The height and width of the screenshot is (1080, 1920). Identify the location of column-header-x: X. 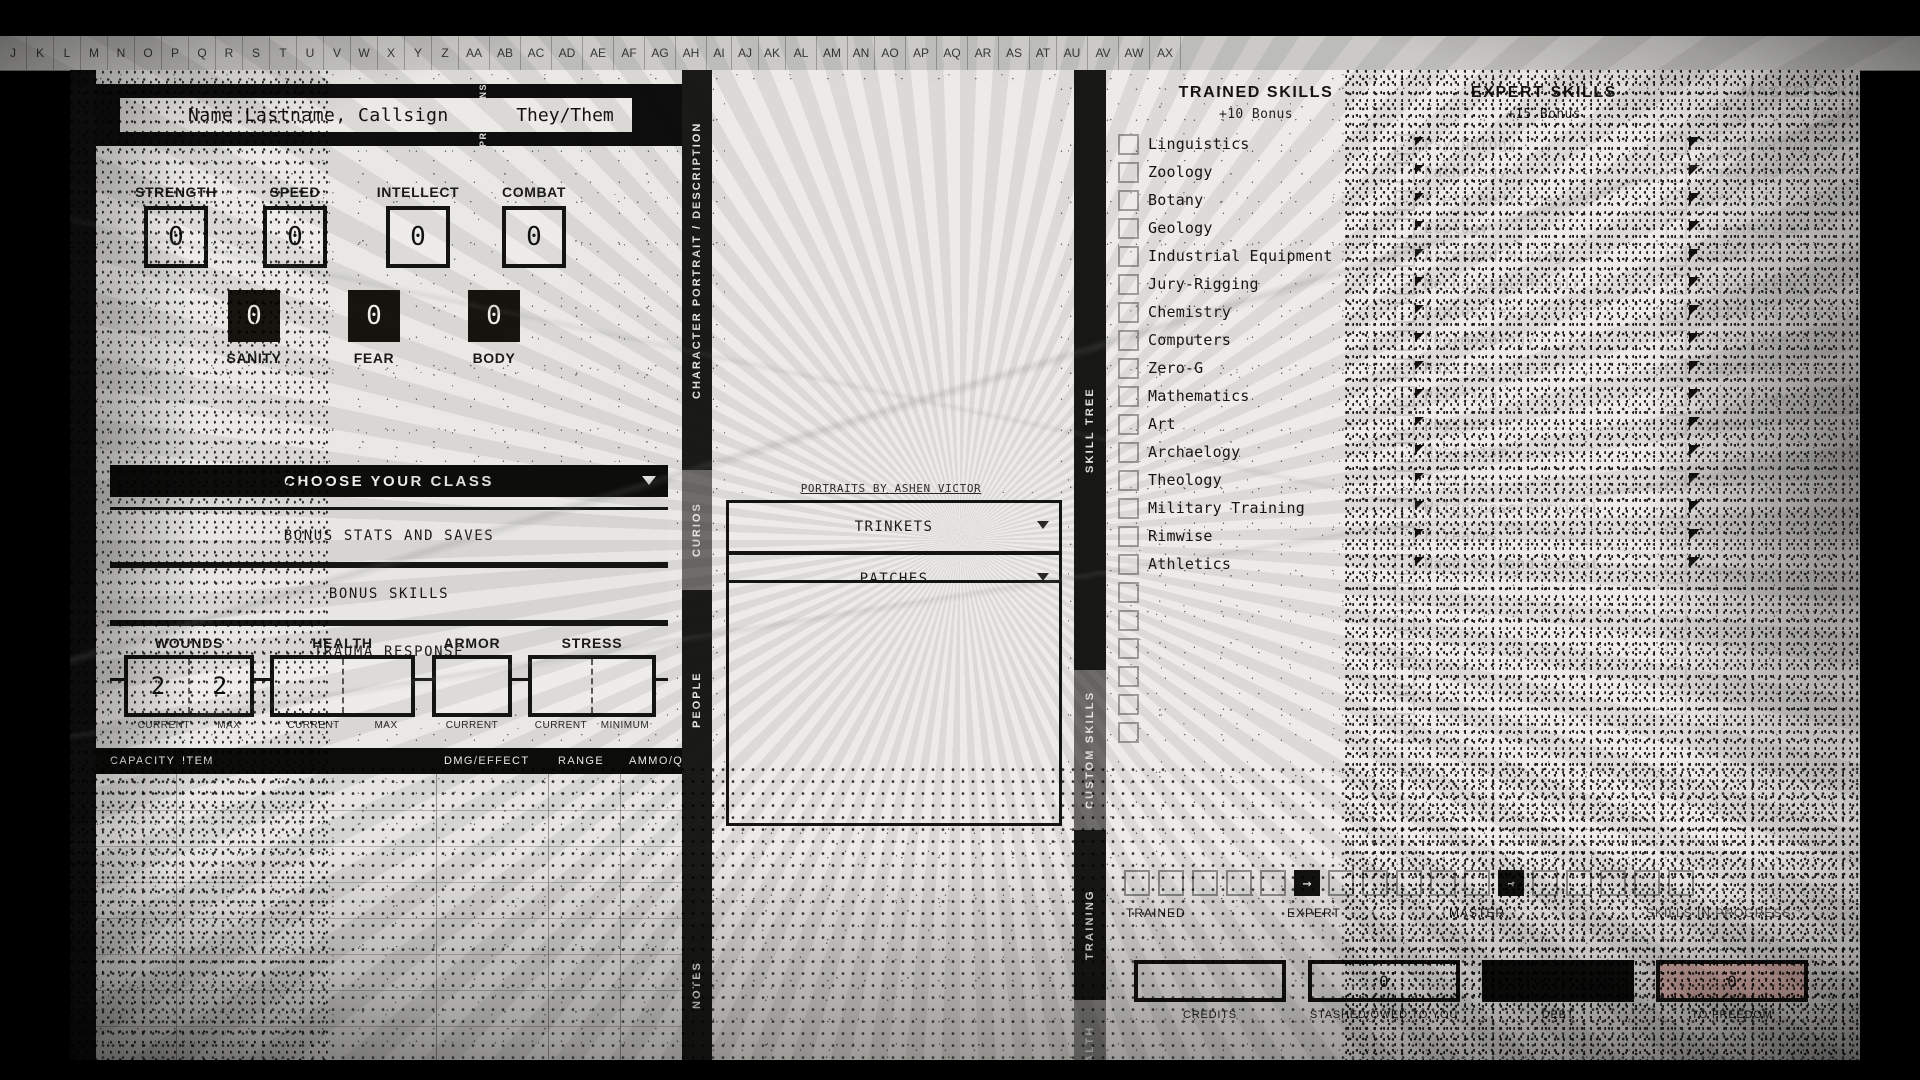
(391, 53).